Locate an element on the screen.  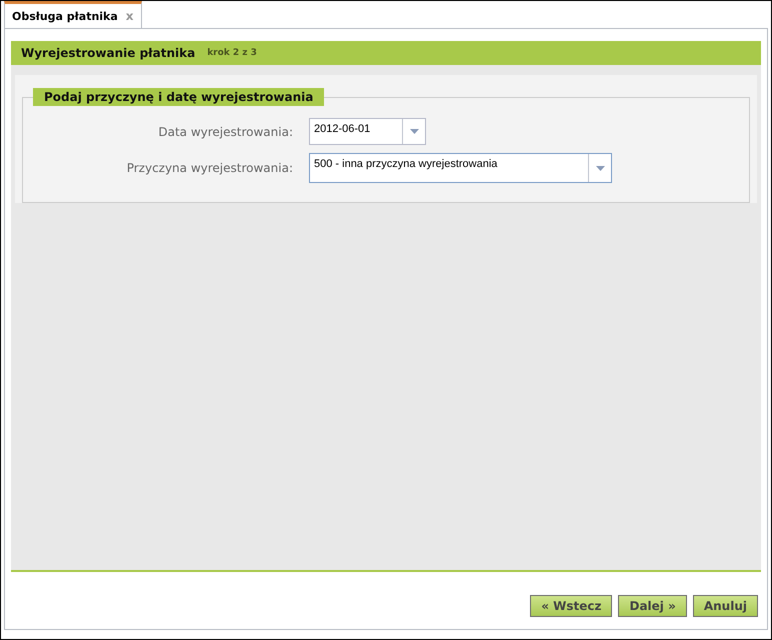
tab-label: Obsługa płatnika is located at coordinates (65, 16).